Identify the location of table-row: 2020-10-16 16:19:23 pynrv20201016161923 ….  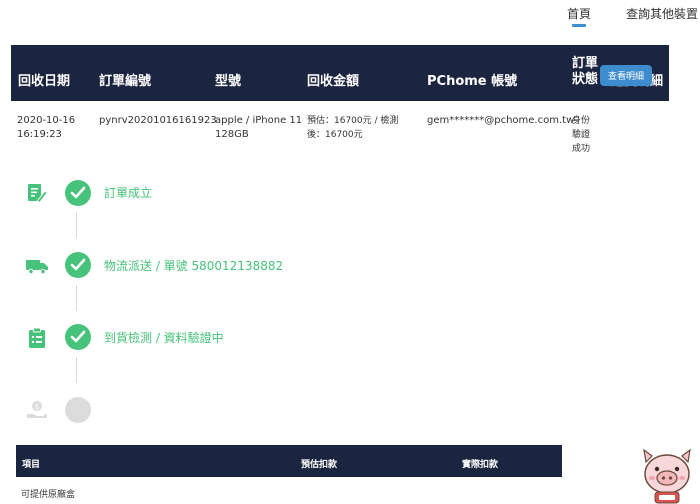
(340, 129).